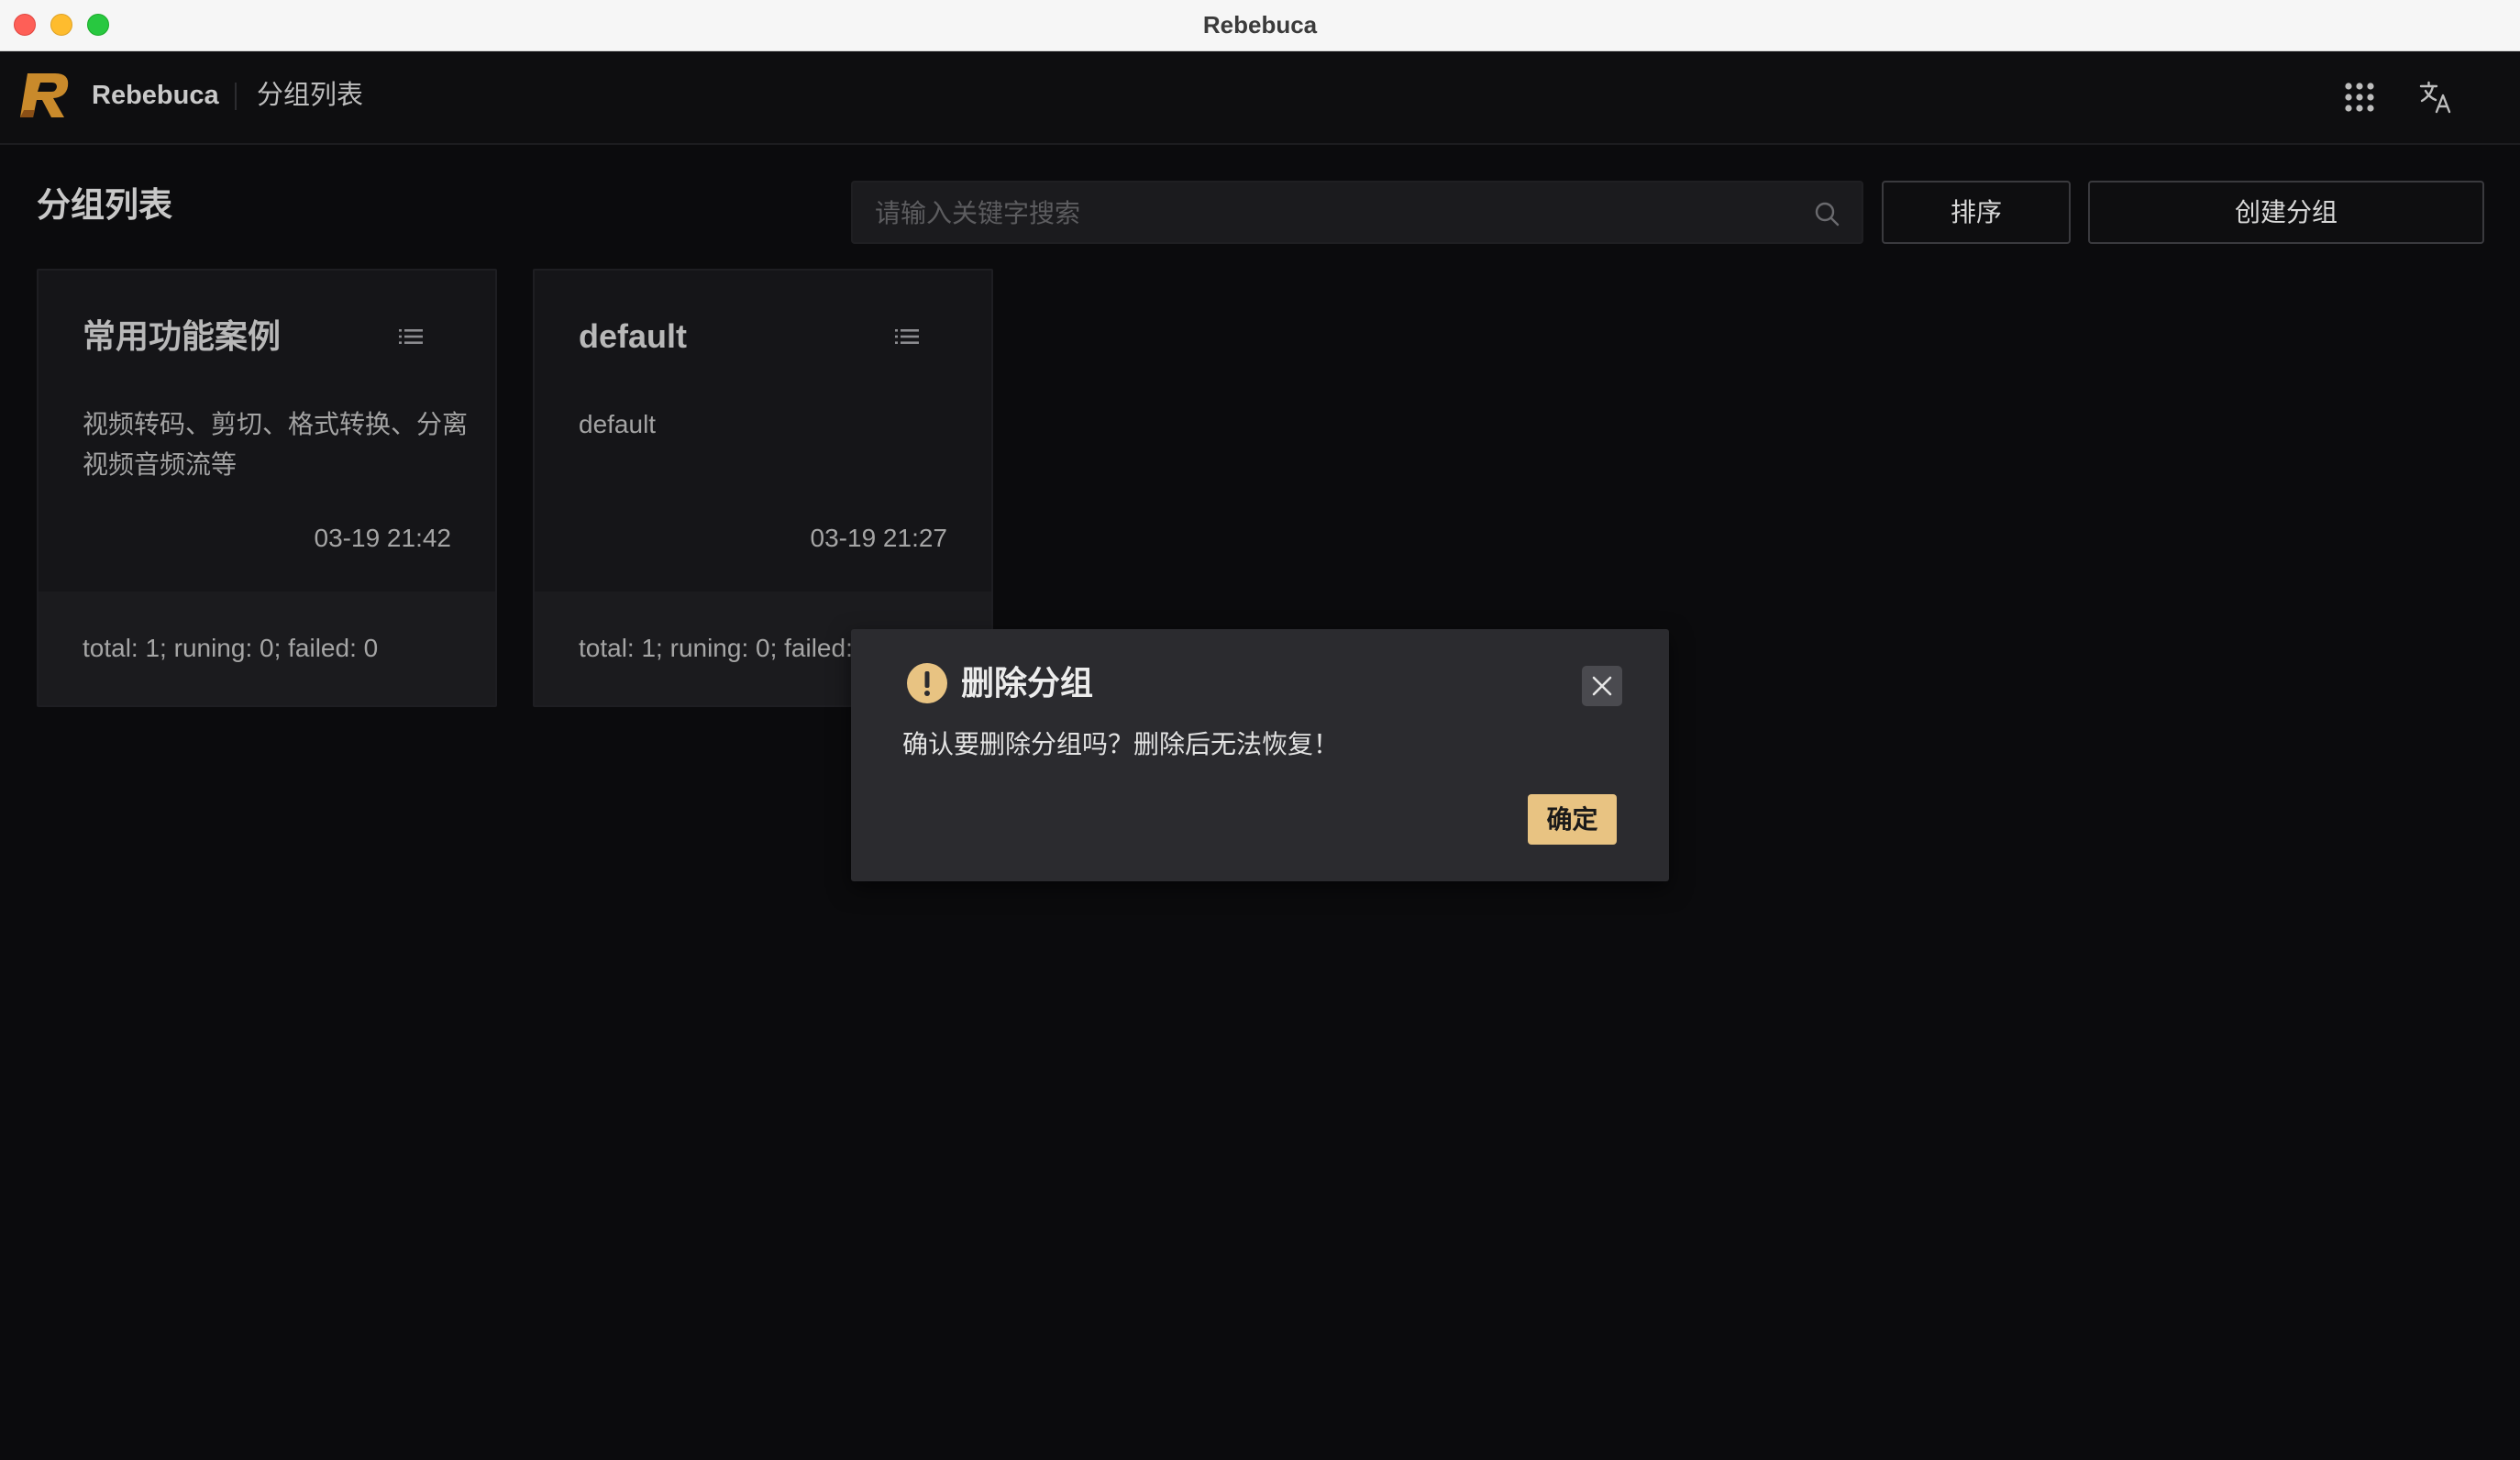 The height and width of the screenshot is (1460, 2520). I want to click on group-card-footer: total: 1; runing: 0; failed: 0, so click(267, 648).